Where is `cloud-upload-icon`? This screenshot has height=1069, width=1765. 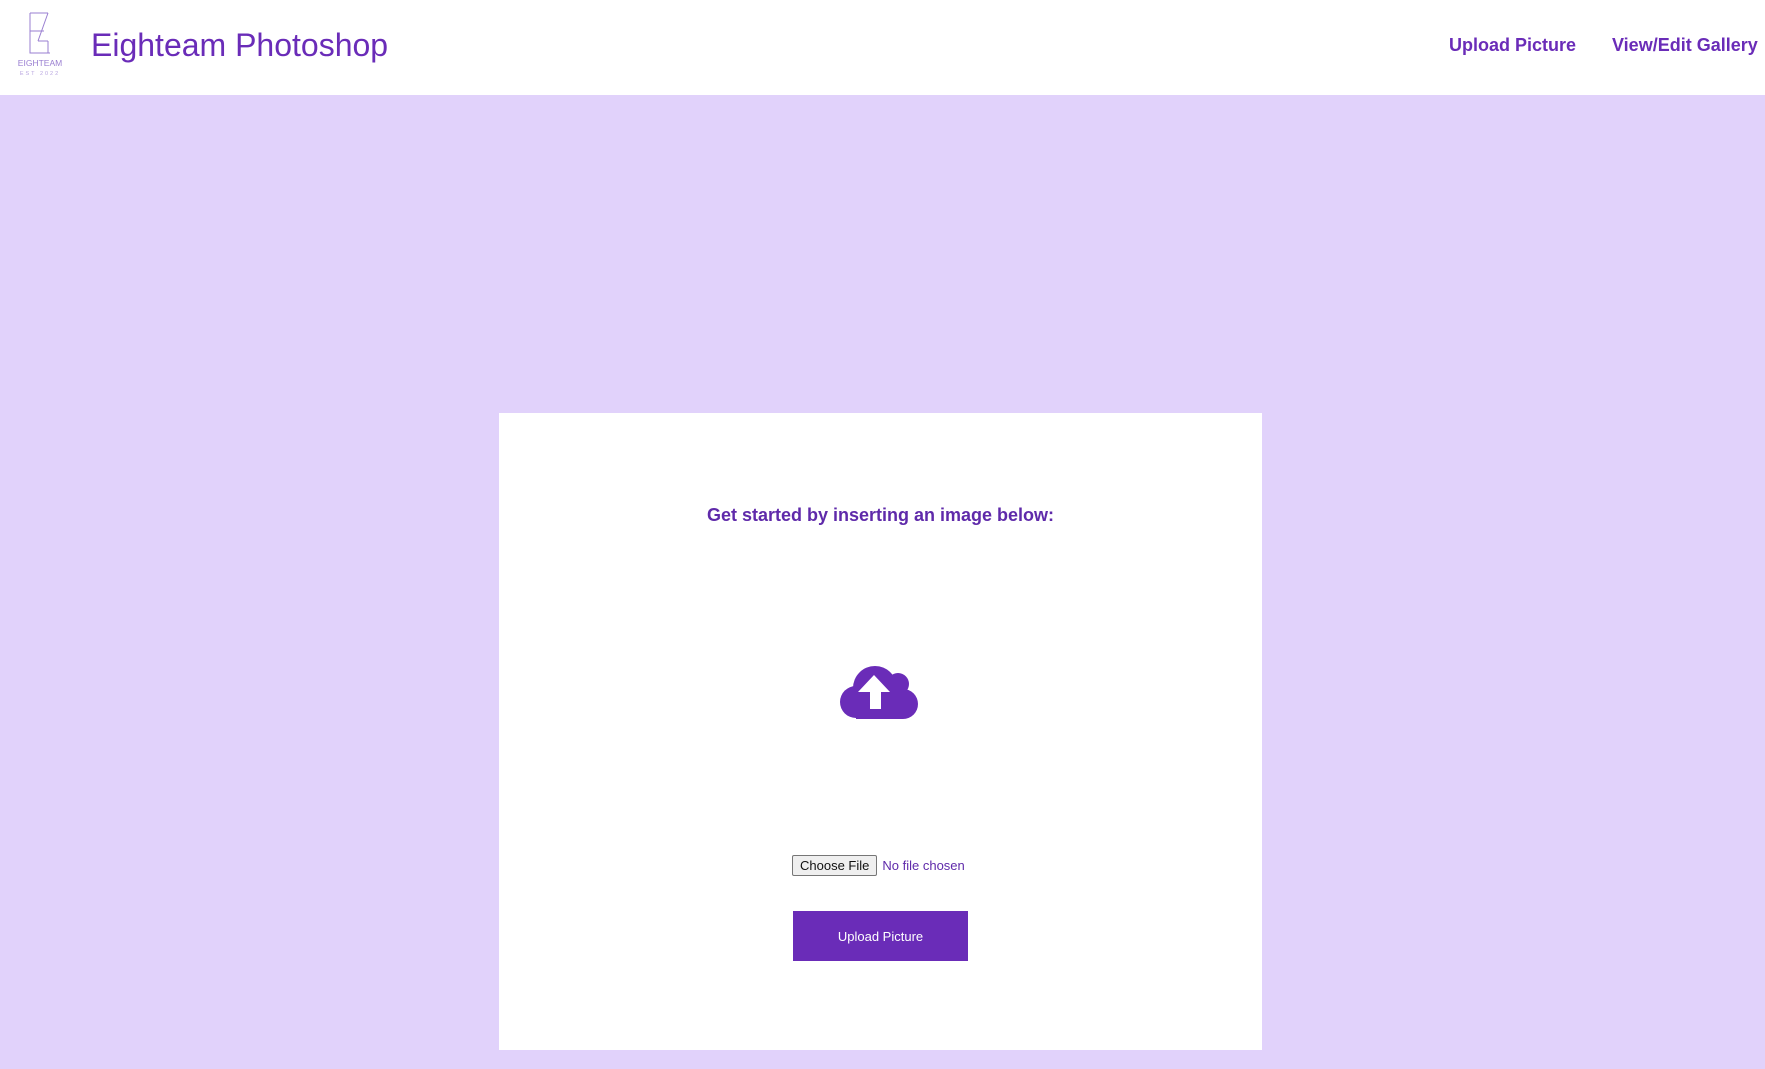
cloud-upload-icon is located at coordinates (879, 692).